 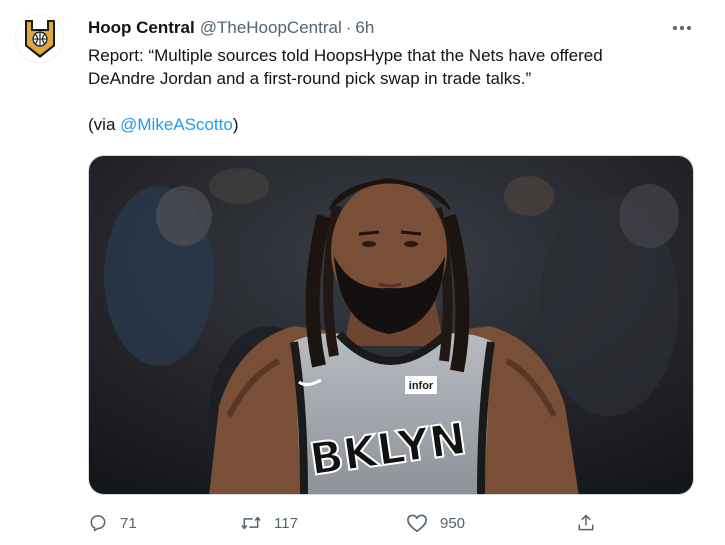 I want to click on retweet-icon, so click(x=251, y=523).